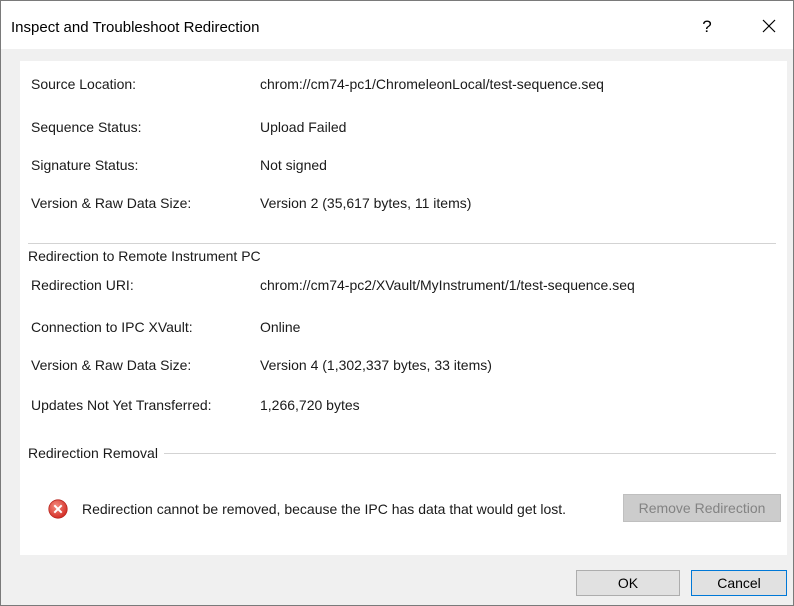 This screenshot has width=794, height=606. What do you see at coordinates (82, 285) in the screenshot?
I see `redirection-uri-label: Redirection URI:` at bounding box center [82, 285].